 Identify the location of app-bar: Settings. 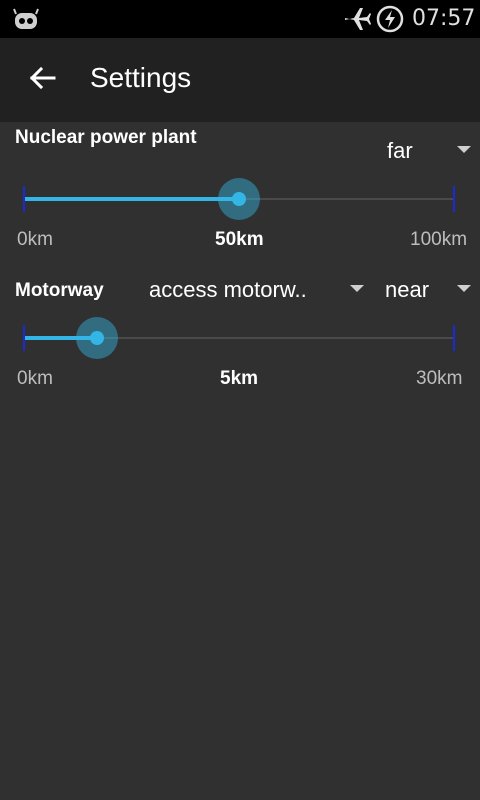
(240, 80).